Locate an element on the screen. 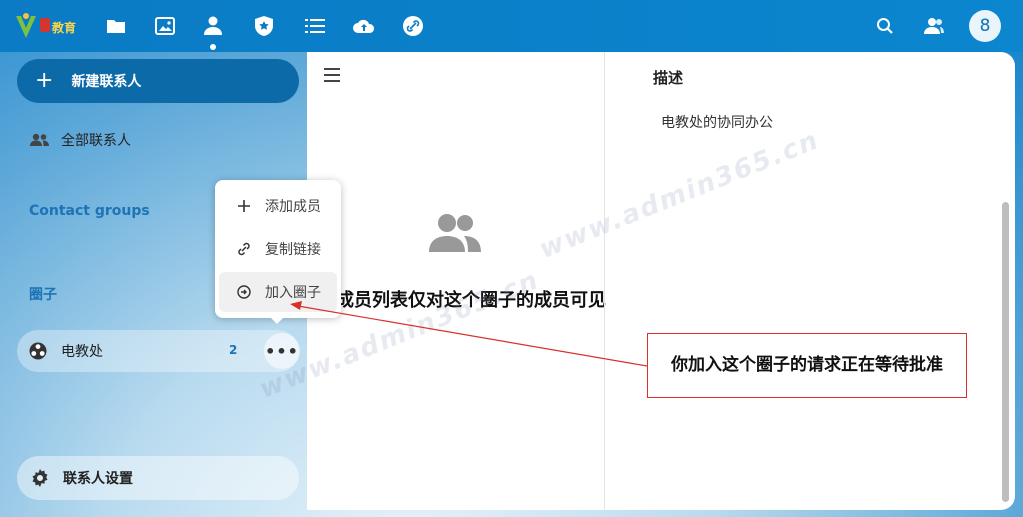 This screenshot has width=1023, height=517. join-icon is located at coordinates (244, 292).